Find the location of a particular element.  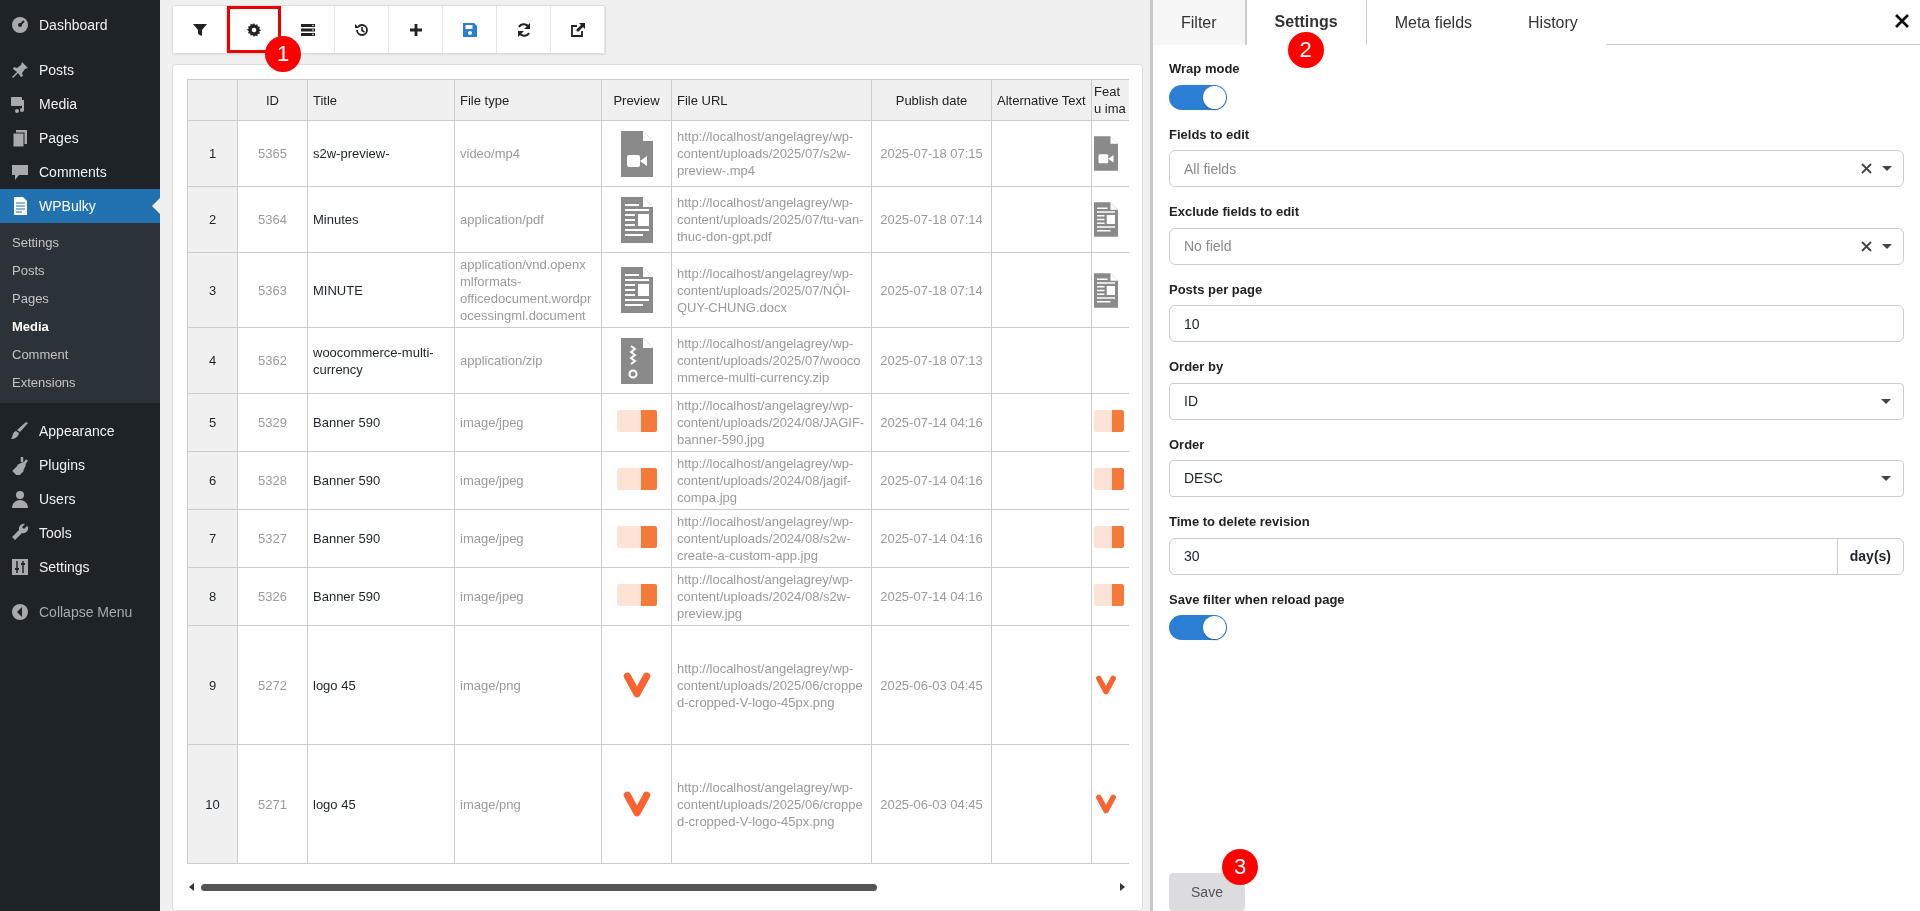

panel-tab: Filter is located at coordinates (1199, 22).